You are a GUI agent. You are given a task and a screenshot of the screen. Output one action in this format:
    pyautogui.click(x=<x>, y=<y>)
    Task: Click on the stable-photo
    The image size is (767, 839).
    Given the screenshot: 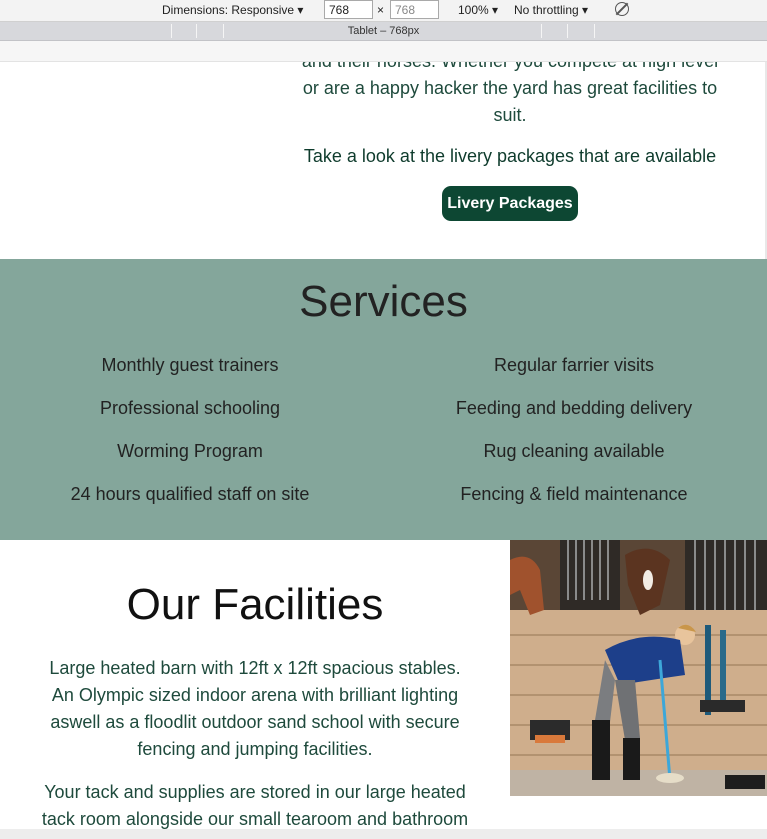 What is the action you would take?
    pyautogui.click(x=638, y=668)
    